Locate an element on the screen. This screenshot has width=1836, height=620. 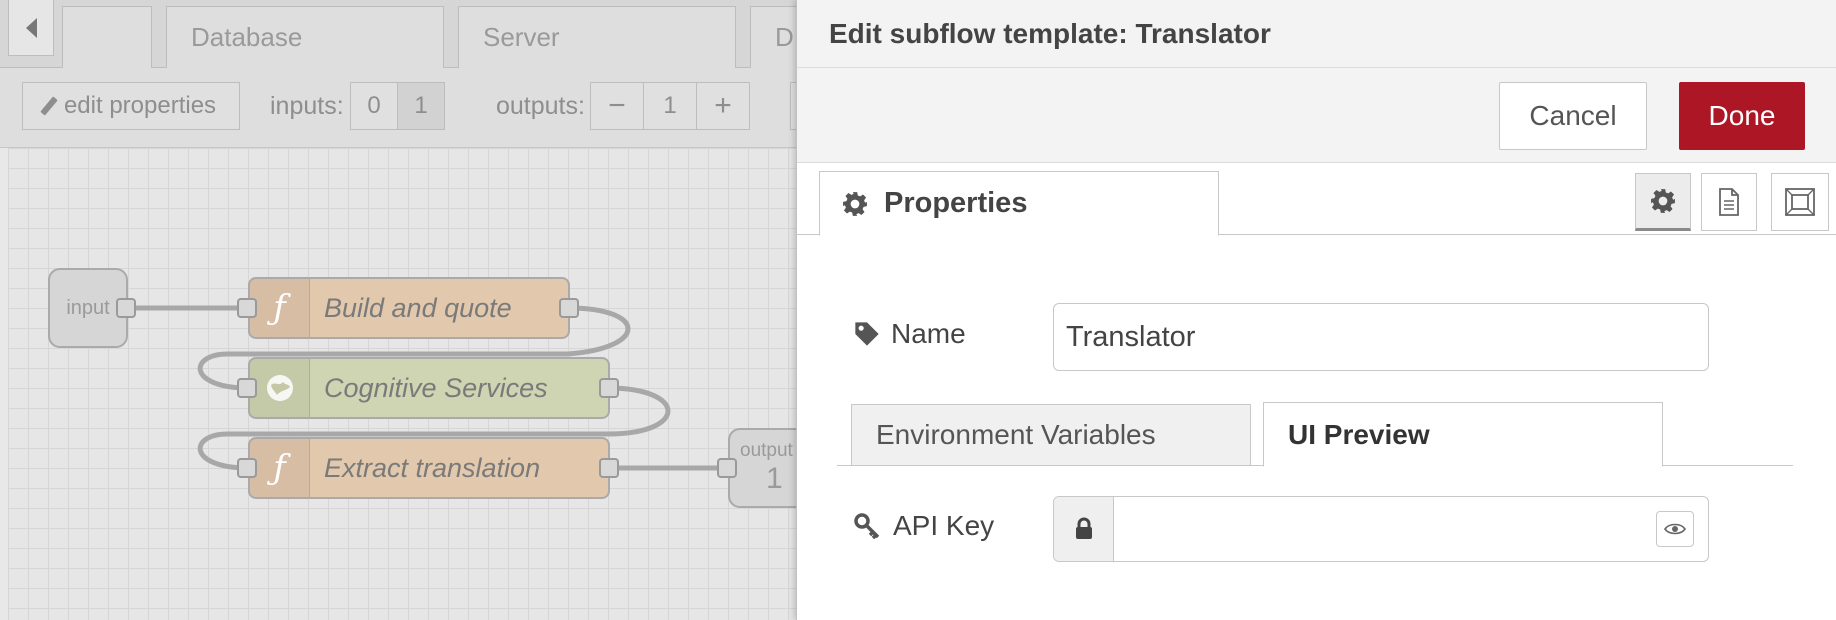
cognitive-services-output-port is located at coordinates (609, 388).